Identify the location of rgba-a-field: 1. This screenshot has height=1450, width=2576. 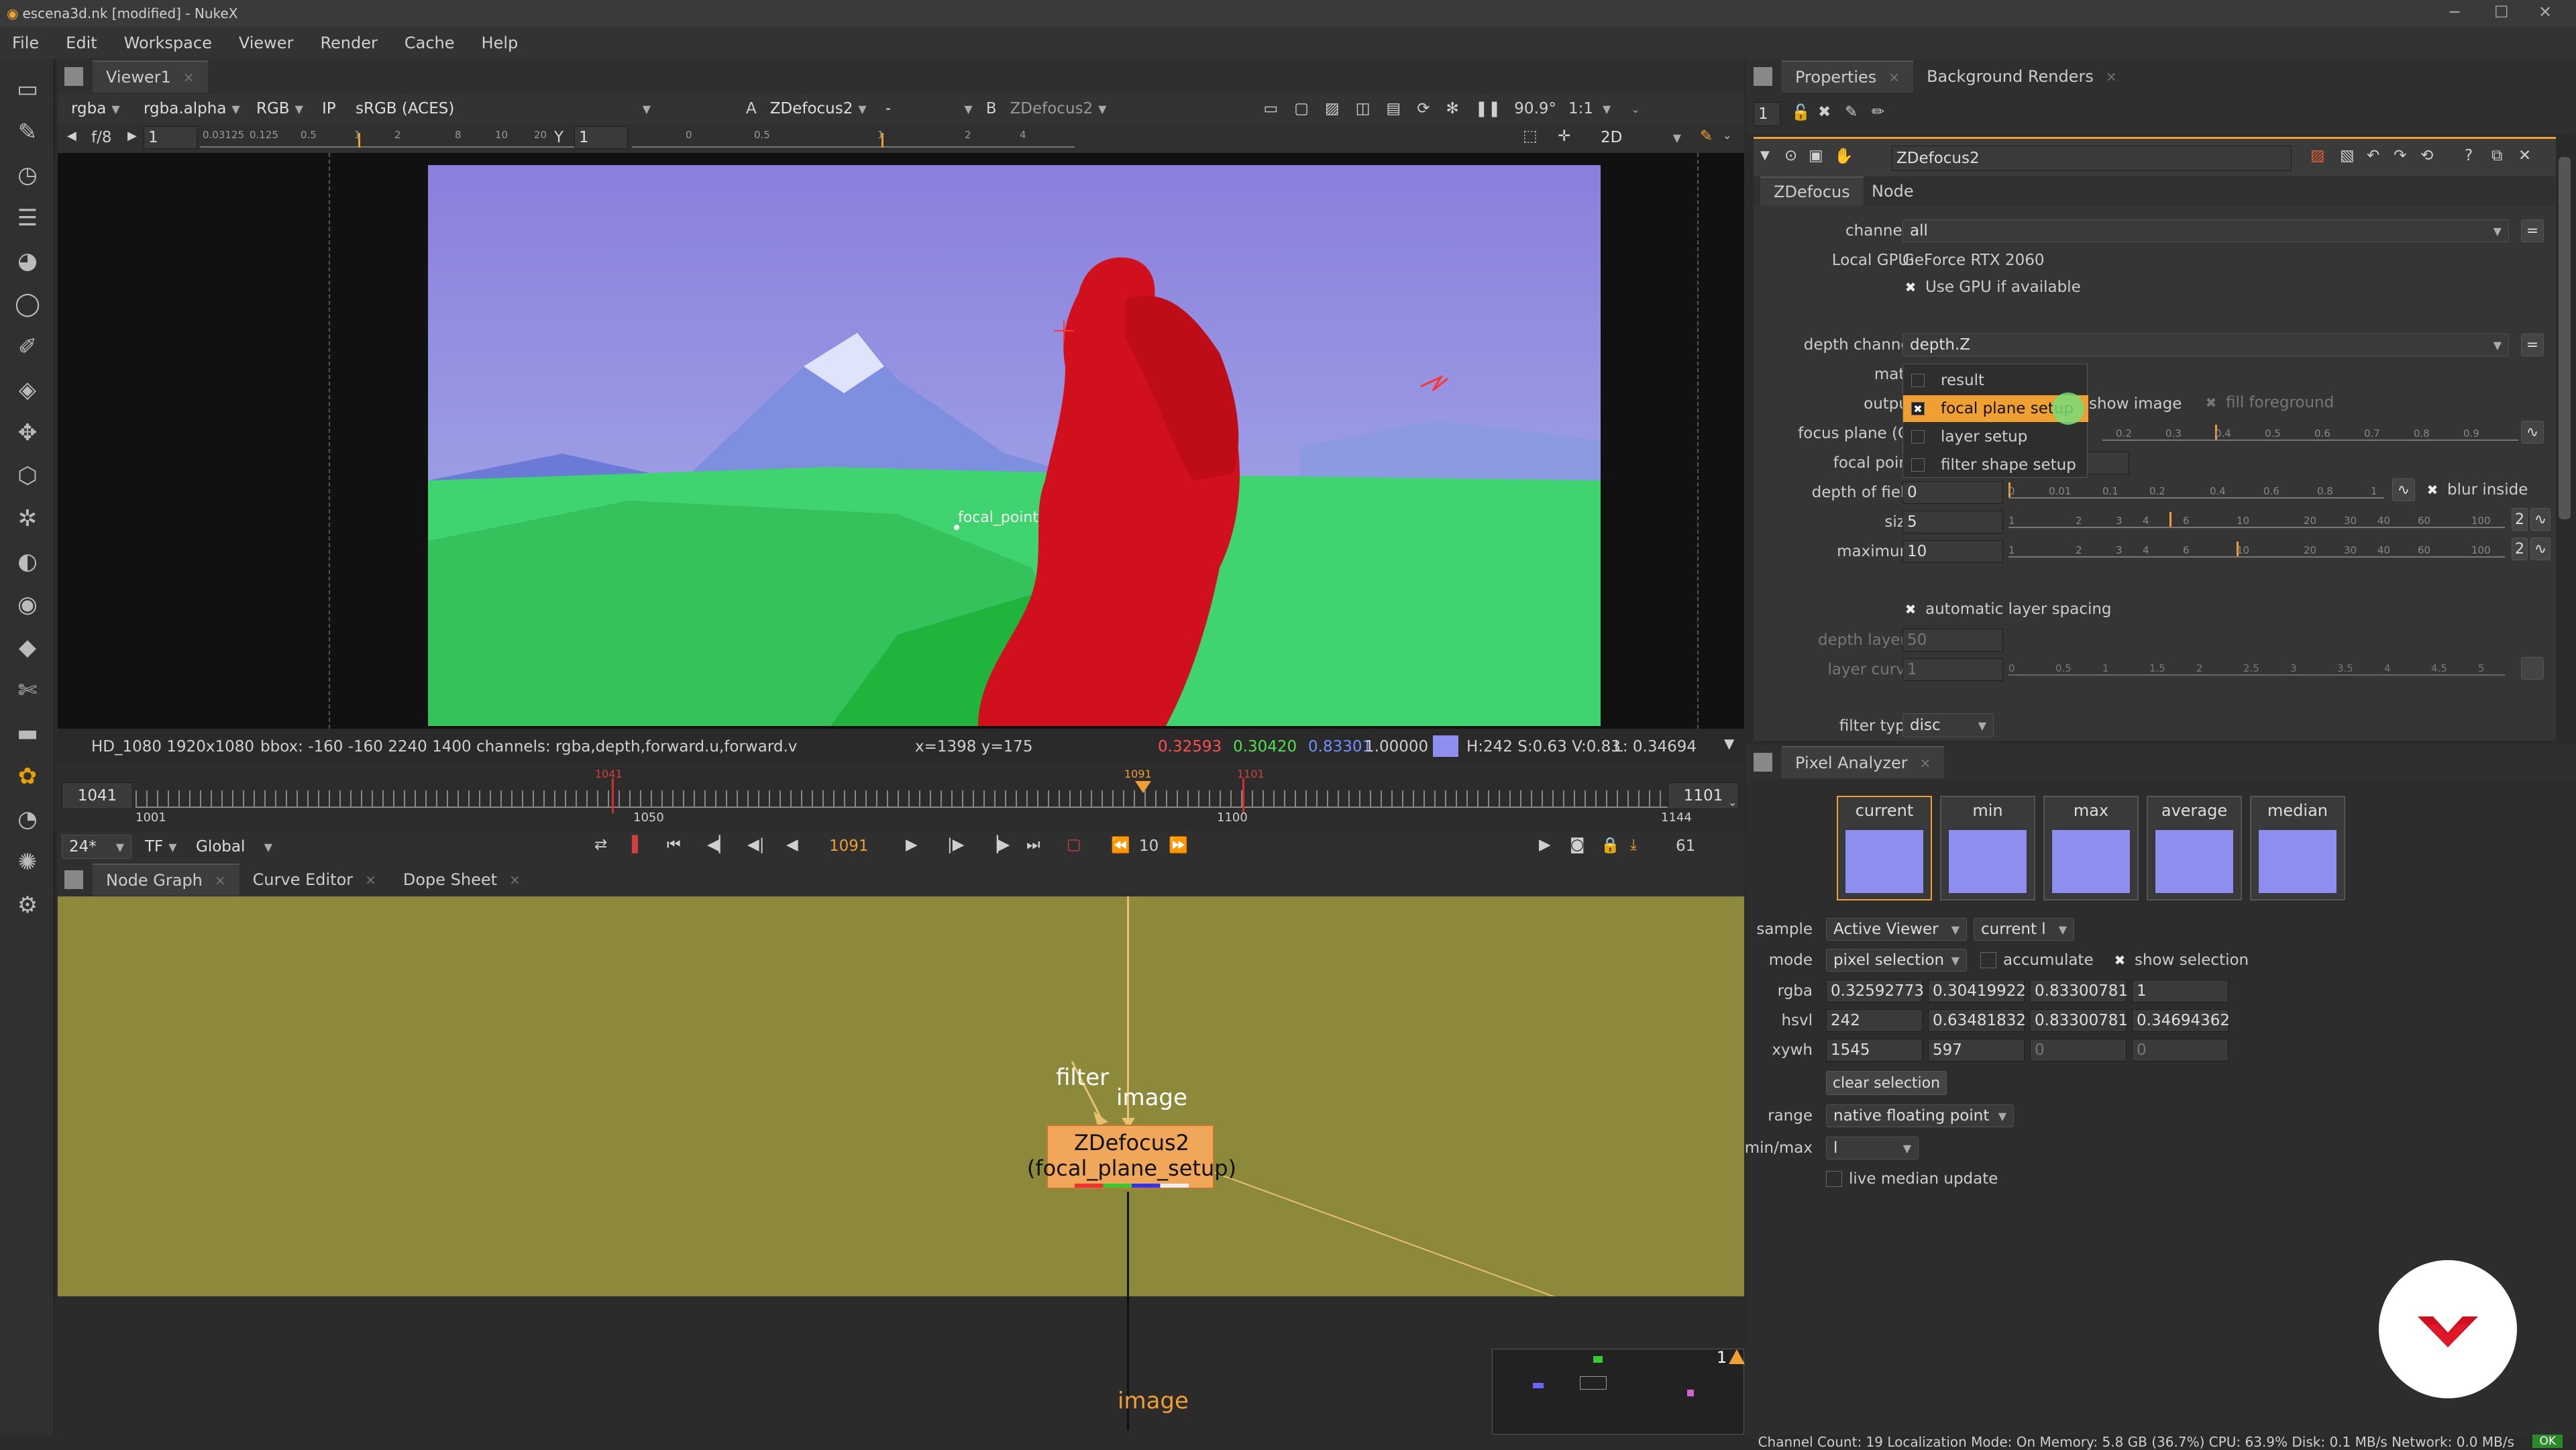
(2180, 991).